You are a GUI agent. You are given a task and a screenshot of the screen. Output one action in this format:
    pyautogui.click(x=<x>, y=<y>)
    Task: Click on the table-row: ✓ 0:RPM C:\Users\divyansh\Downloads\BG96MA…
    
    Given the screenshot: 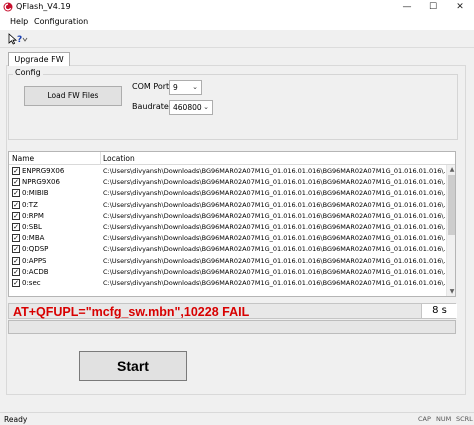 What is the action you would take?
    pyautogui.click(x=228, y=216)
    